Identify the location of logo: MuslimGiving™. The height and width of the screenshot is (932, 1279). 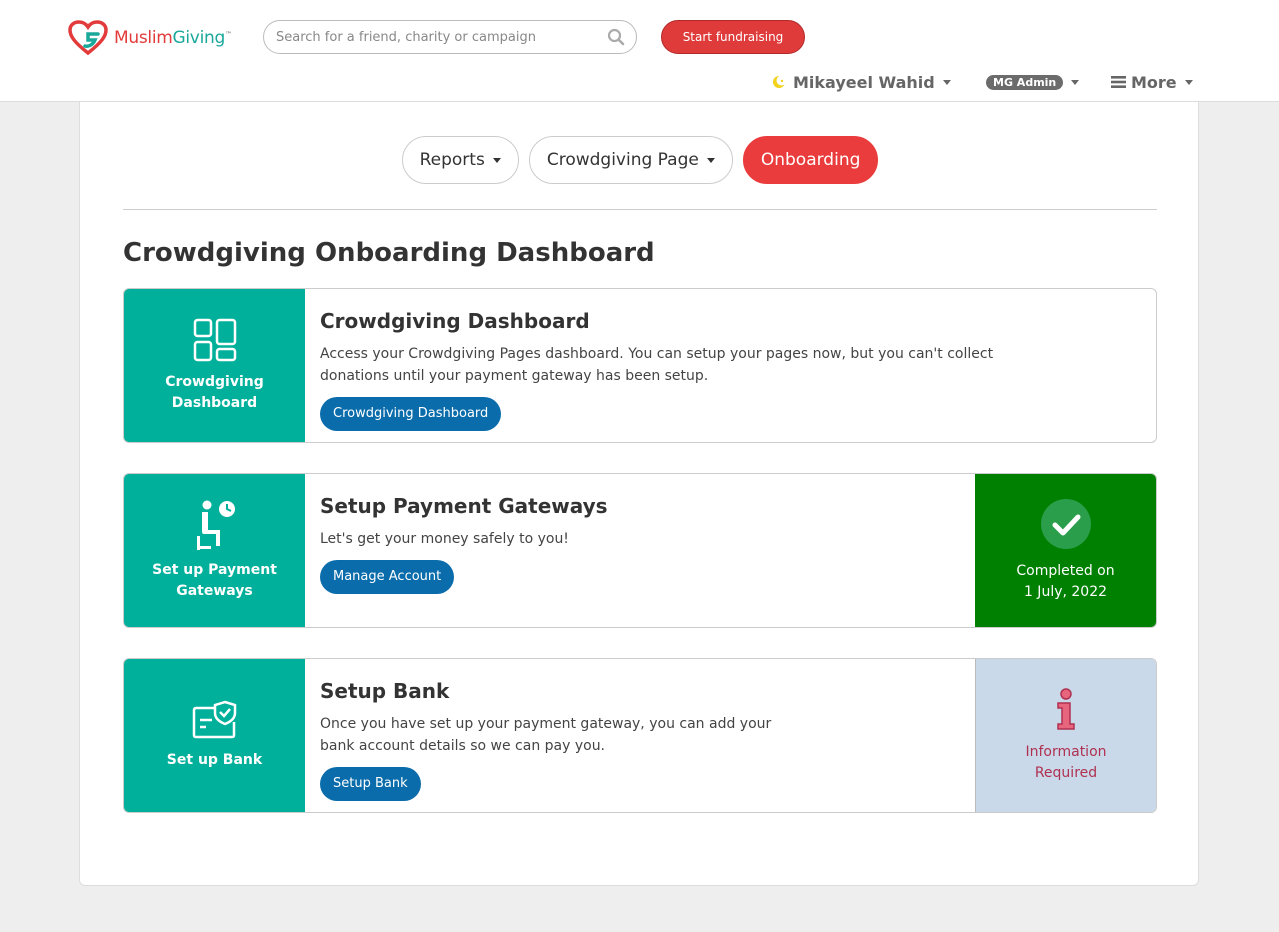
(150, 38).